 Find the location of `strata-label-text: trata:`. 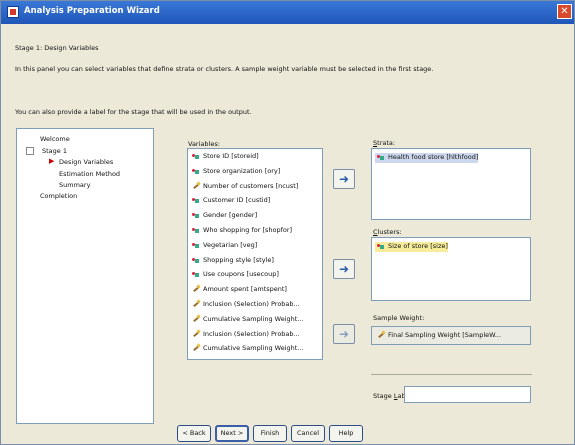

strata-label-text: trata: is located at coordinates (386, 143).